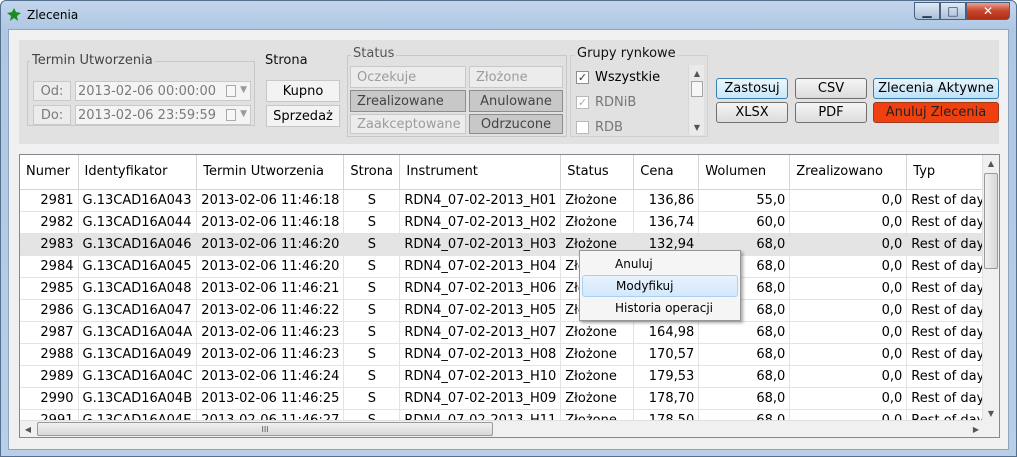  I want to click on grid-vertical-scrollbar: ▲ ▼, so click(990, 288).